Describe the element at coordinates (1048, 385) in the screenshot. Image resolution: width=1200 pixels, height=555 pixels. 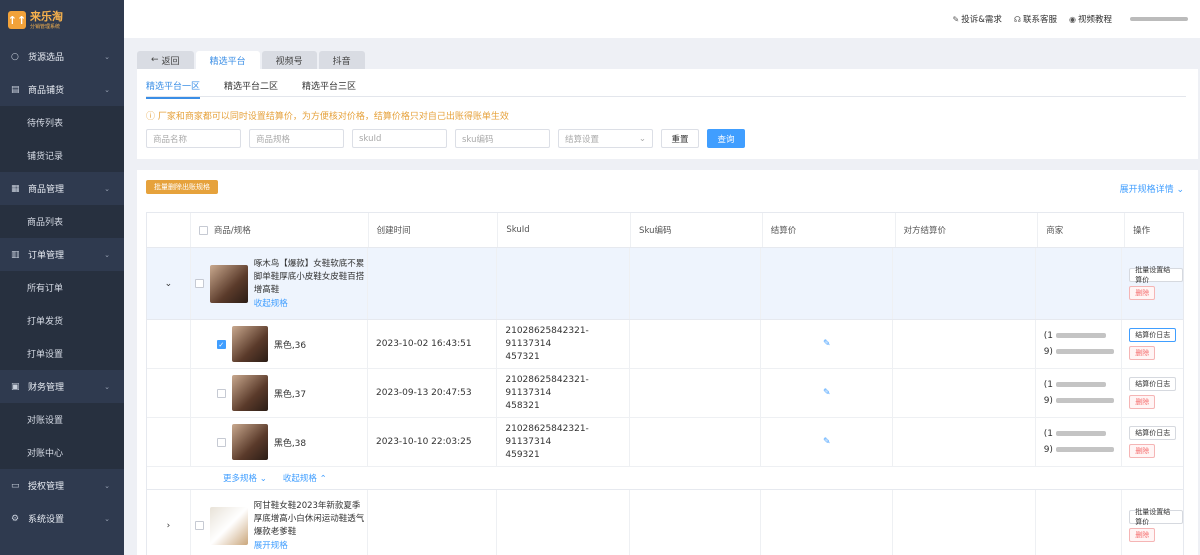
I see `merchant-prefix: (1` at that location.